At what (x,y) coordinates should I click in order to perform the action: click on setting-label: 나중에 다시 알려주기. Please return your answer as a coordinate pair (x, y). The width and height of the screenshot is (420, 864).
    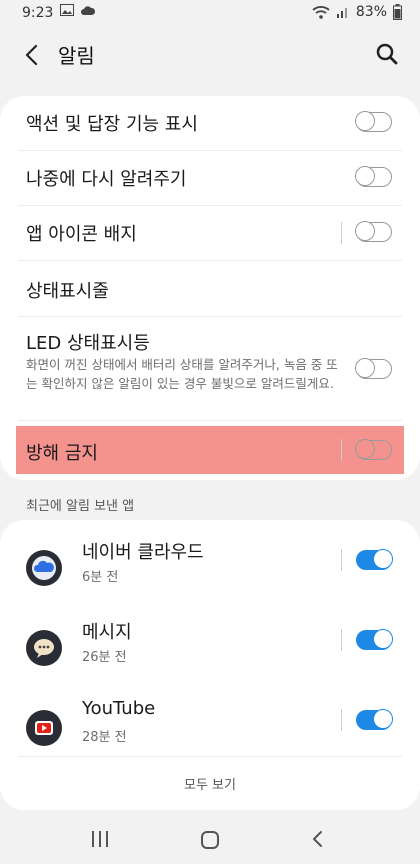
    Looking at the image, I should click on (106, 179).